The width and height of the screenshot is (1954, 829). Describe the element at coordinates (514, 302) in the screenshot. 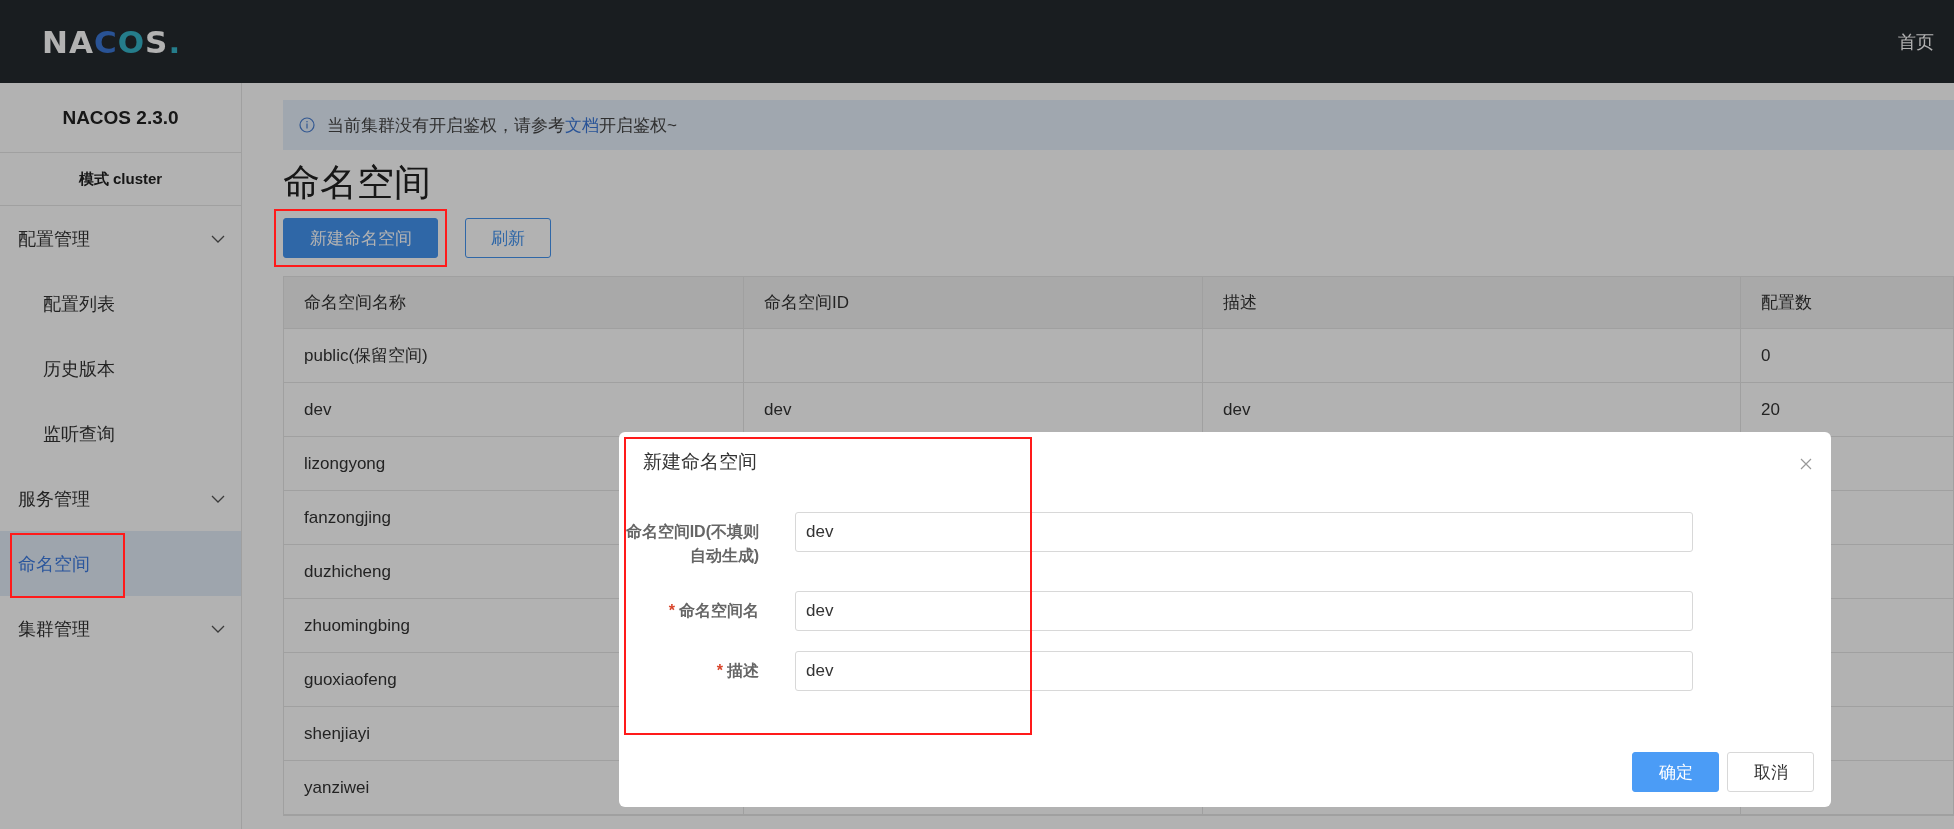

I see `column-header: 命名空间名称` at that location.